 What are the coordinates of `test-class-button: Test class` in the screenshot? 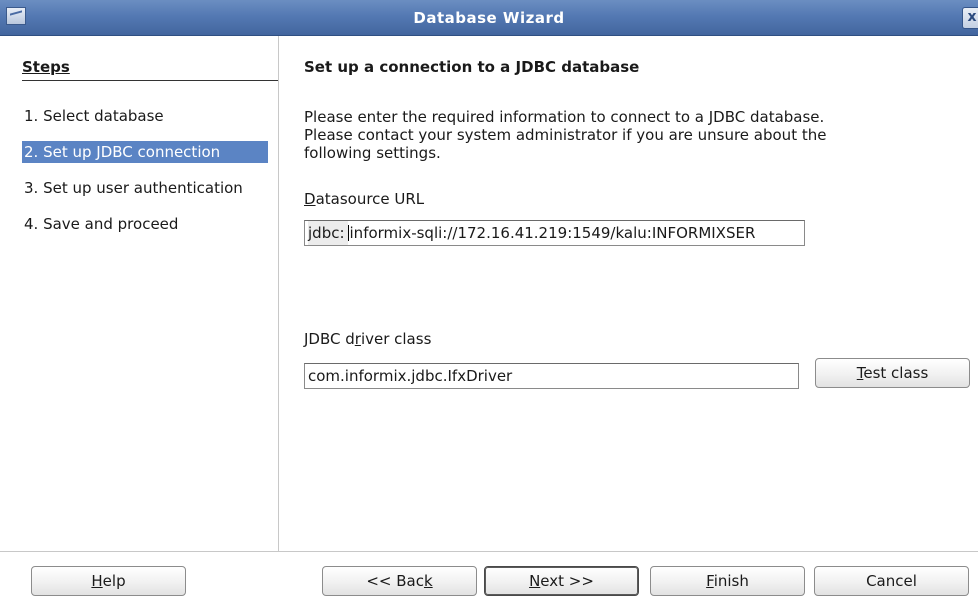 It's located at (892, 373).